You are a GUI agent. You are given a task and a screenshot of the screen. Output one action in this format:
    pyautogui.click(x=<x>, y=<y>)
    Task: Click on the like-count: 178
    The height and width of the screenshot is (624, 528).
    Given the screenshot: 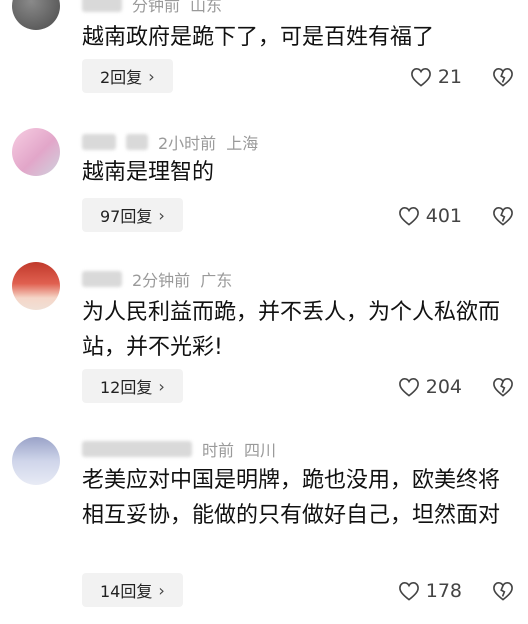 What is the action you would take?
    pyautogui.click(x=443, y=591)
    